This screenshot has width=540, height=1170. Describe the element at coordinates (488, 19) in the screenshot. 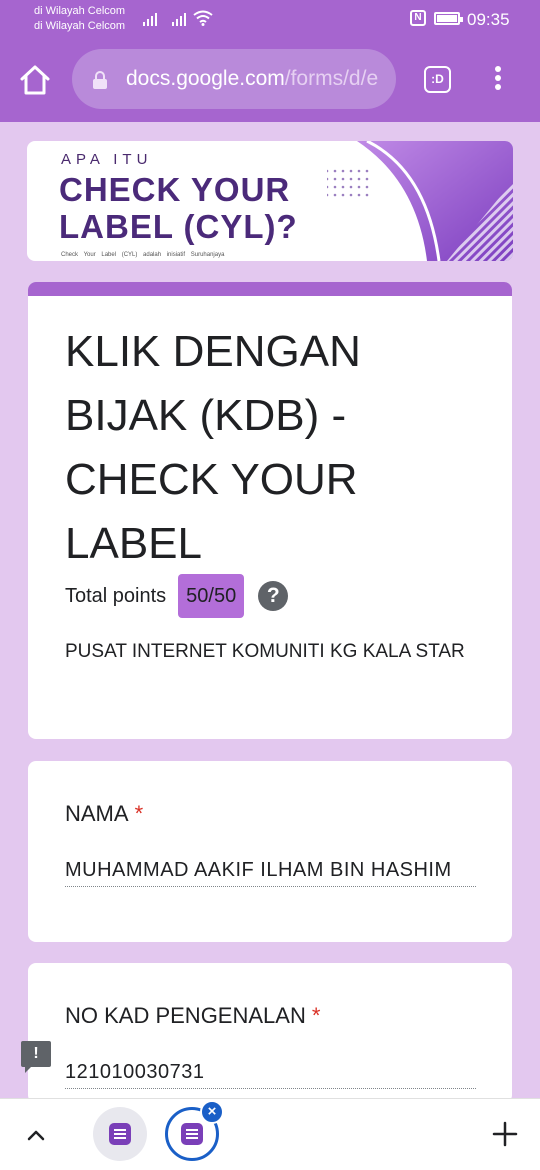

I see `clock: 09:35` at that location.